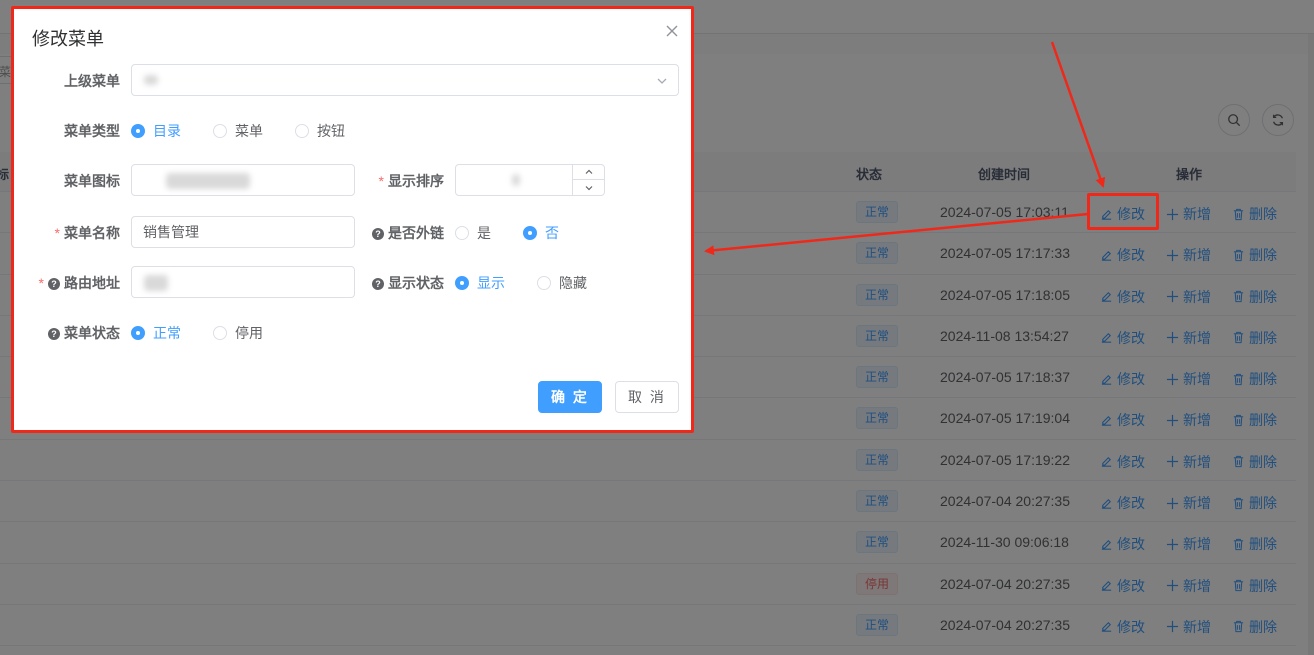 The height and width of the screenshot is (655, 1314). I want to click on radio-label: 菜单, so click(249, 131).